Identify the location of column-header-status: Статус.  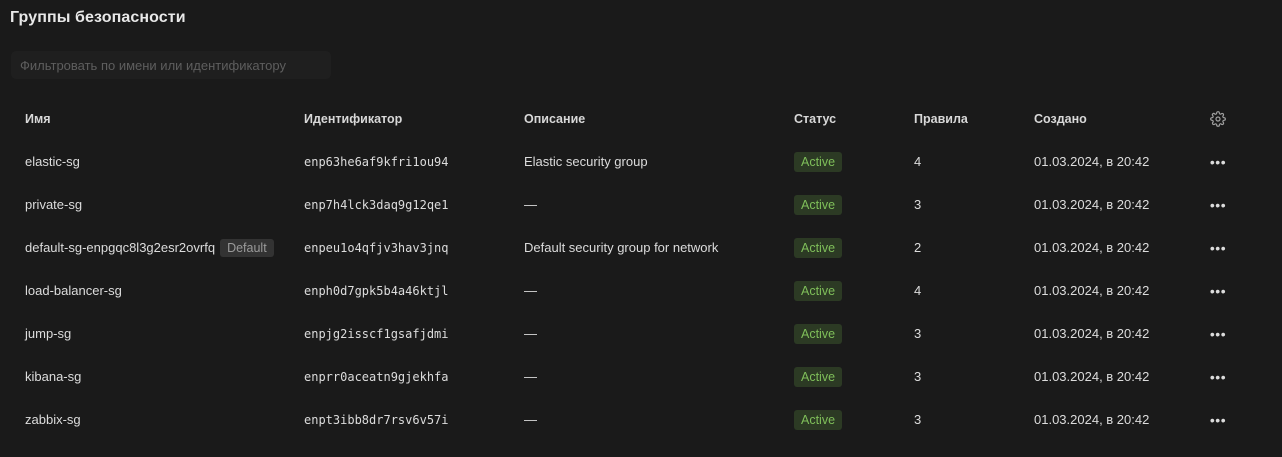
(815, 118).